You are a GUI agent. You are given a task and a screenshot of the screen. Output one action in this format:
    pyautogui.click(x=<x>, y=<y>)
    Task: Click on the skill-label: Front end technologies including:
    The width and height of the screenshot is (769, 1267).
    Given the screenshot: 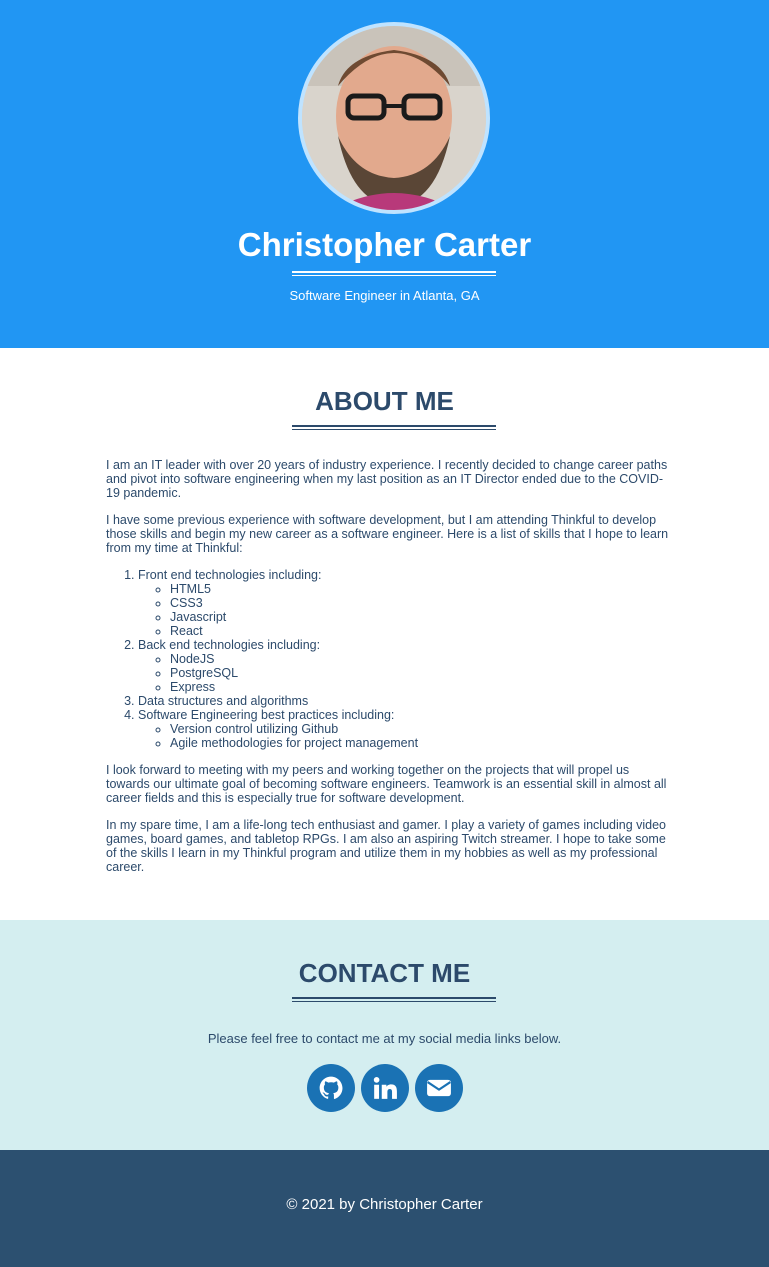 What is the action you would take?
    pyautogui.click(x=230, y=575)
    